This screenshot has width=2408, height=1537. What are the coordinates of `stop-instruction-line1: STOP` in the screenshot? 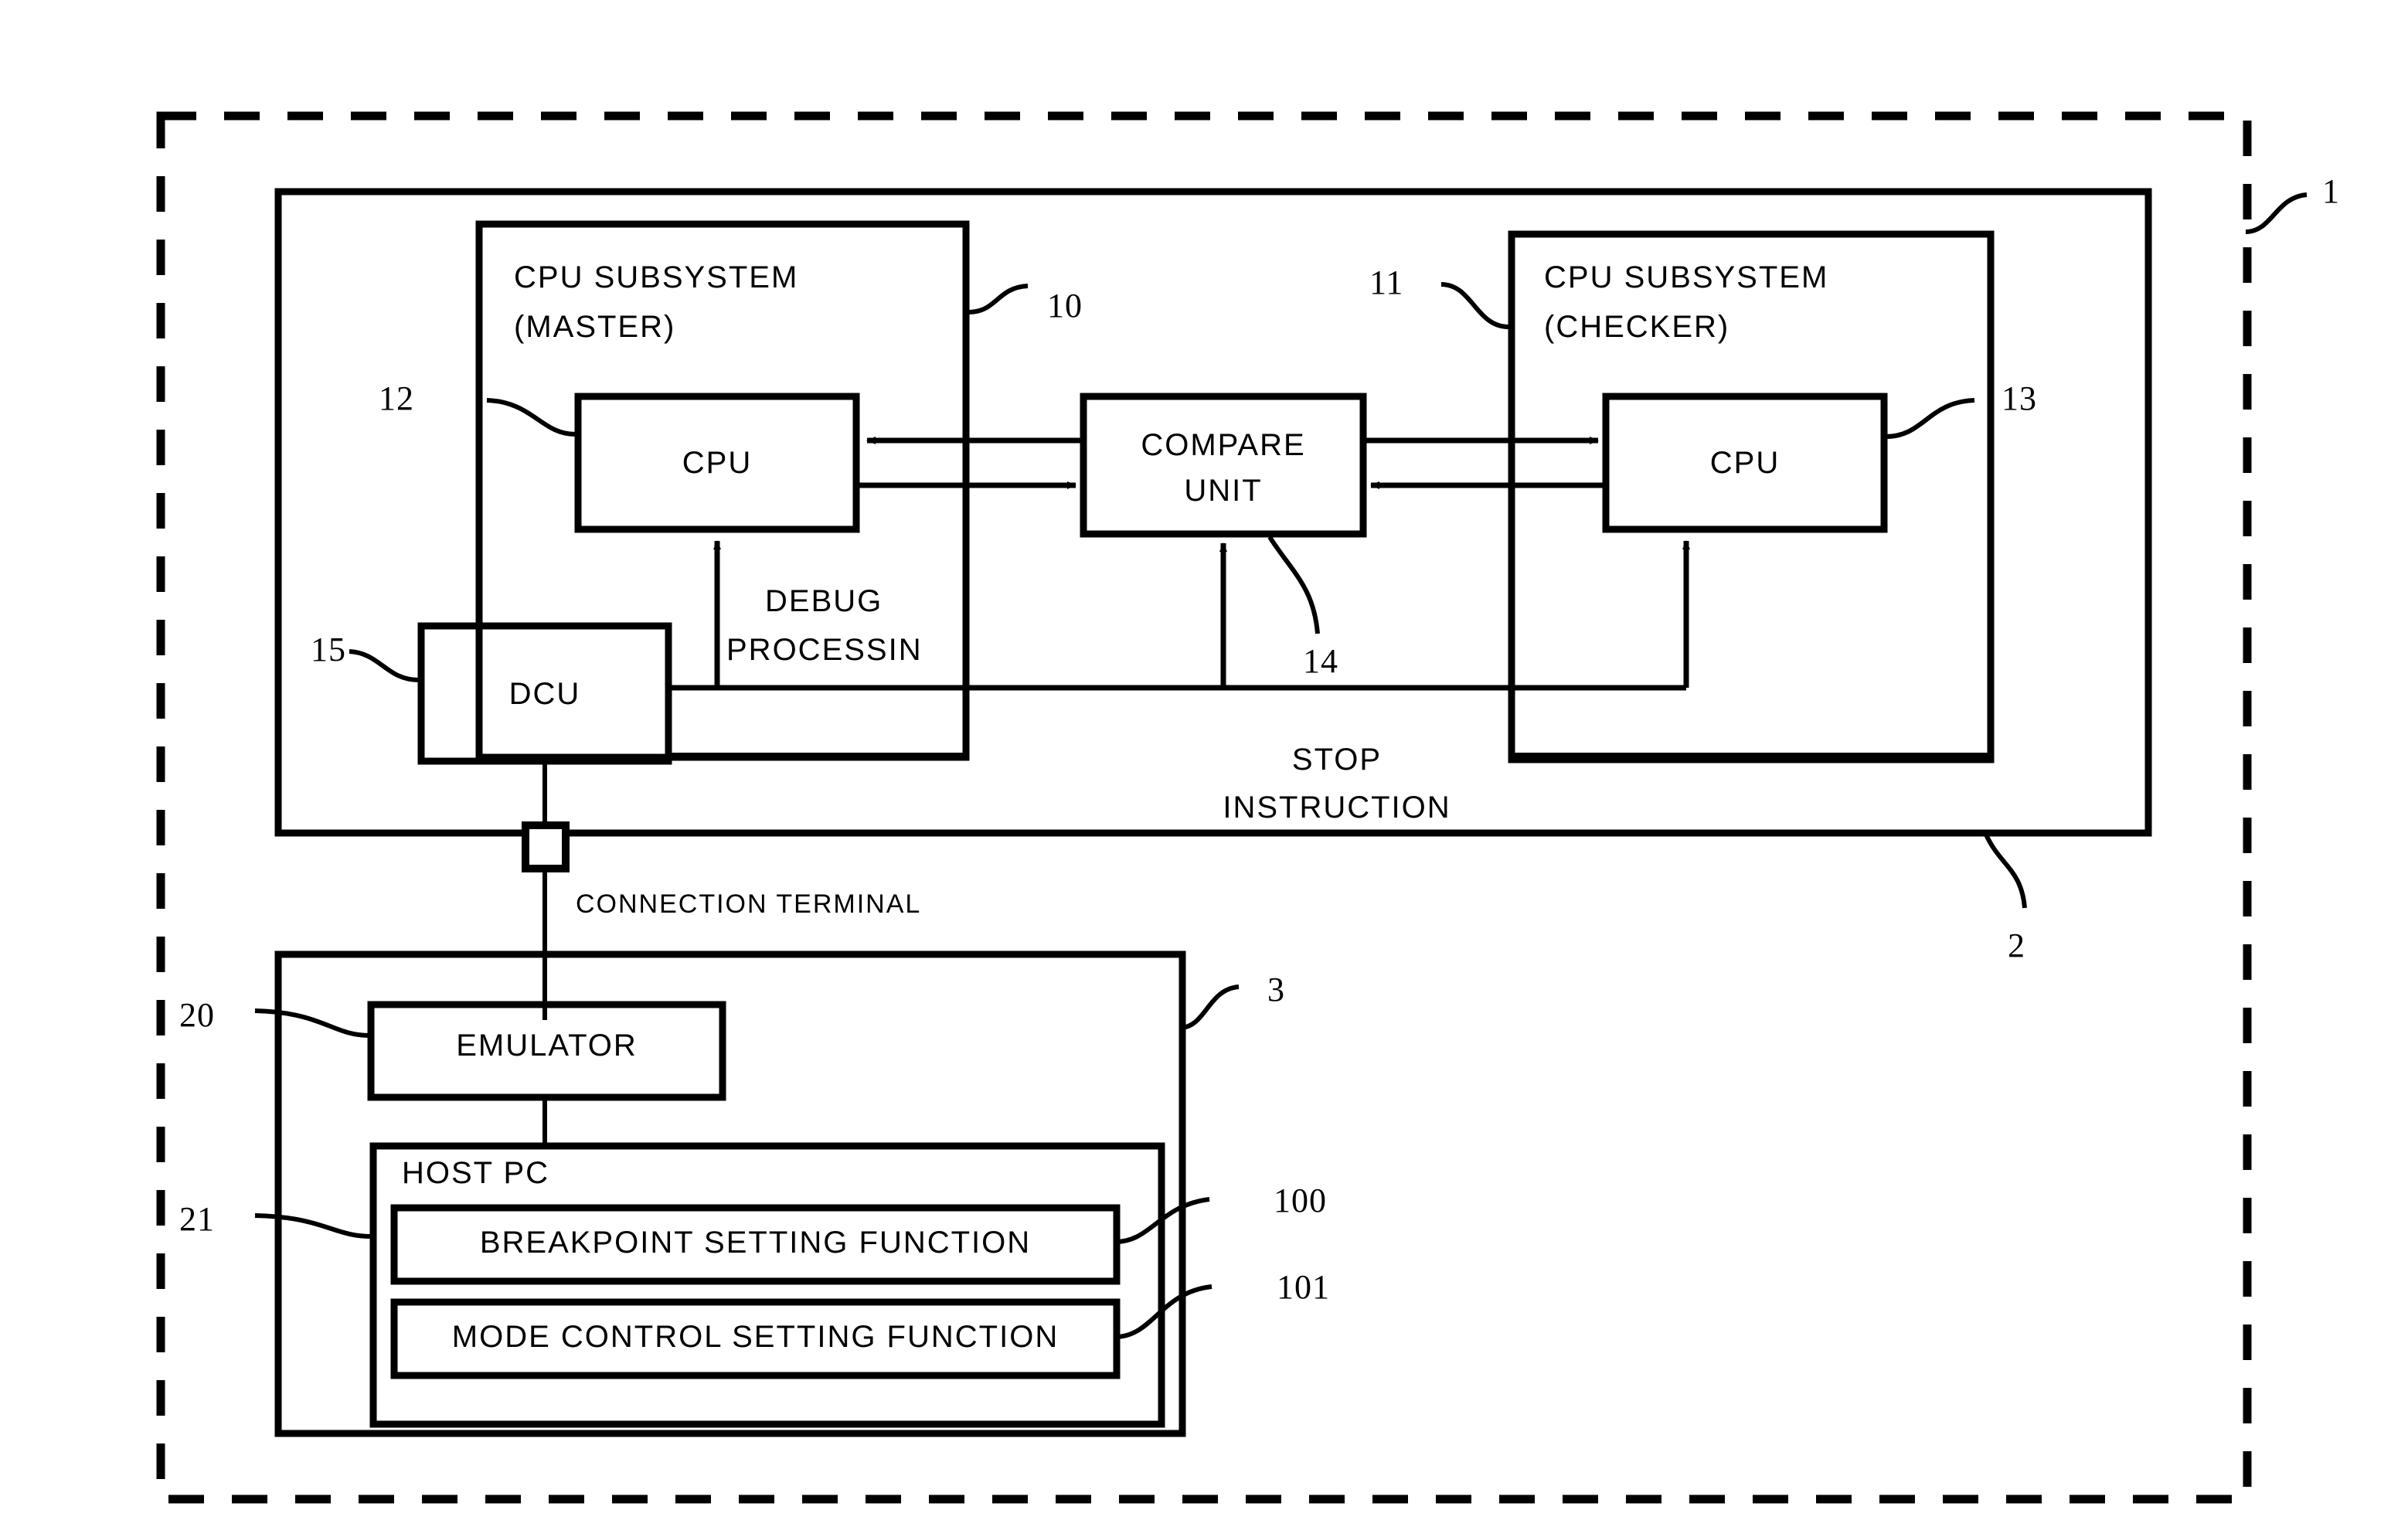 It's located at (1337, 760).